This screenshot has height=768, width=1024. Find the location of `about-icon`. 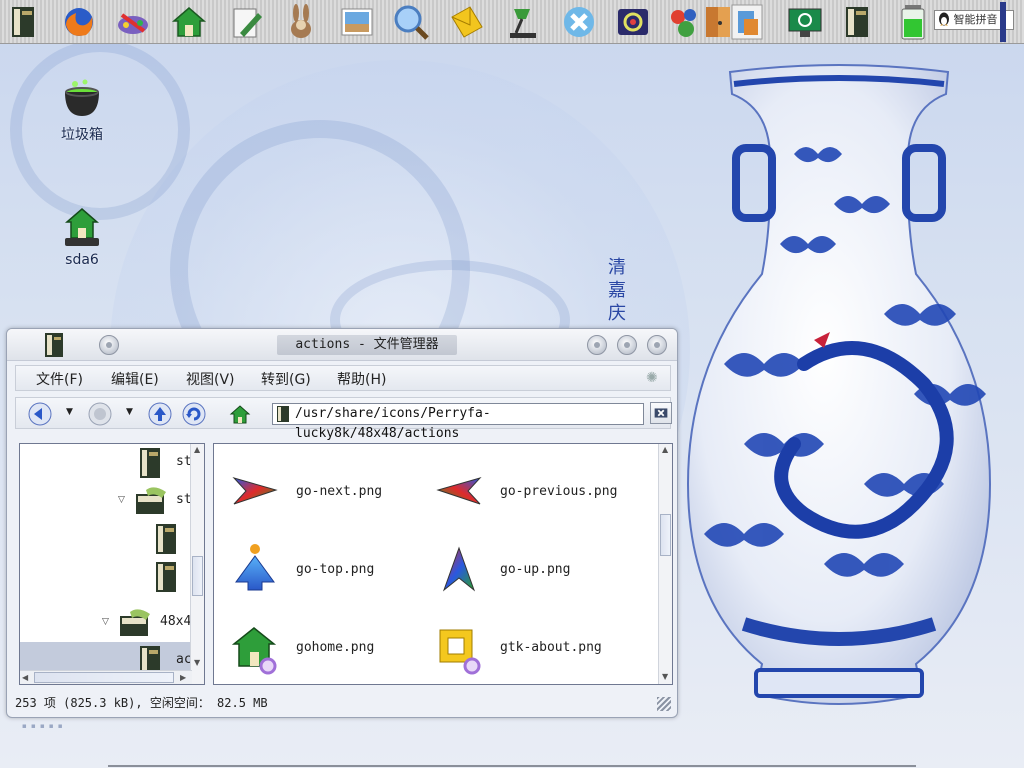

about-icon is located at coordinates (460, 652).